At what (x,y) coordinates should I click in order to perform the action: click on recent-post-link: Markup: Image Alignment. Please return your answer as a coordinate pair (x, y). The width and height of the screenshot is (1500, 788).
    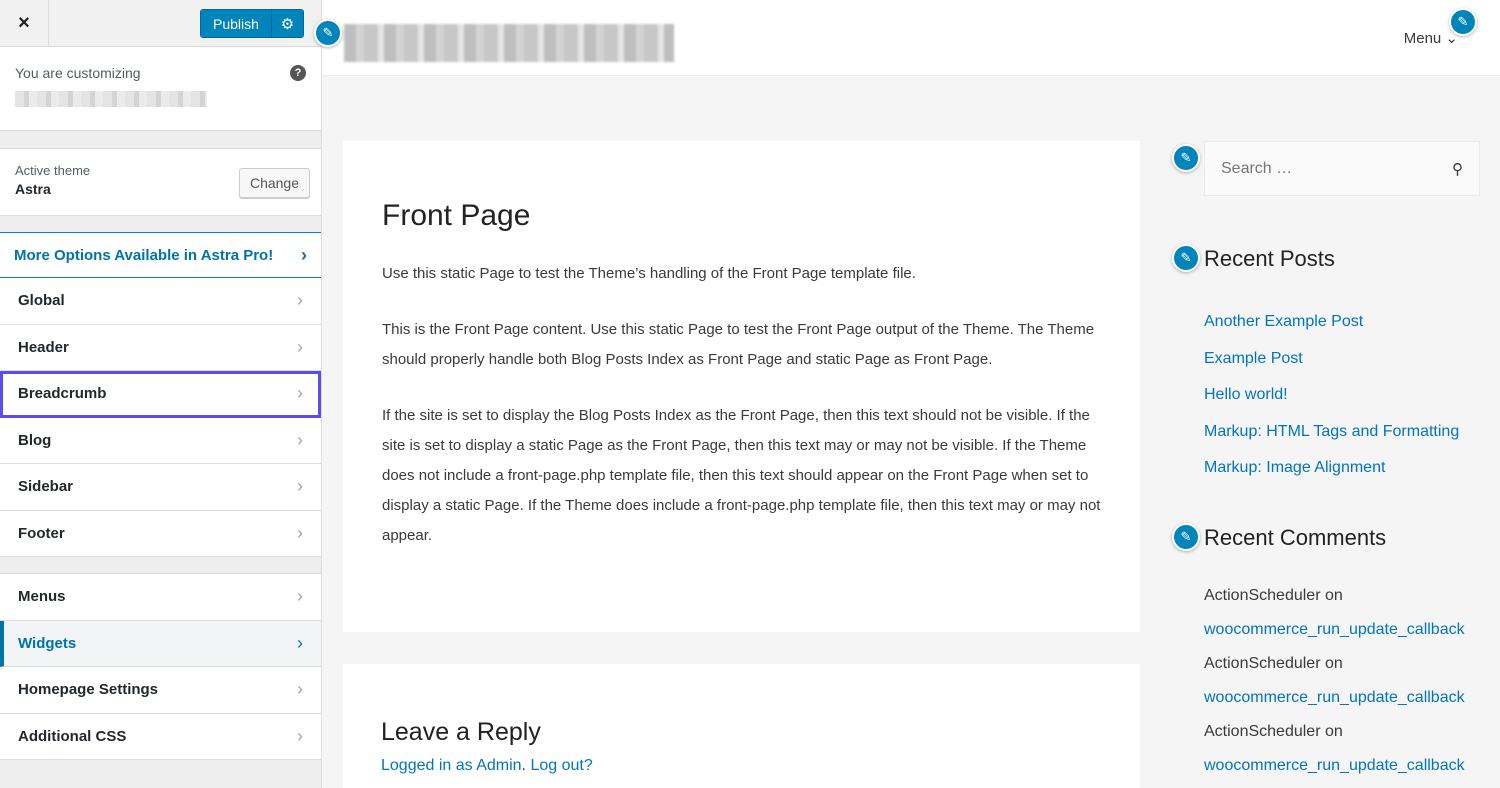
    Looking at the image, I should click on (1331, 468).